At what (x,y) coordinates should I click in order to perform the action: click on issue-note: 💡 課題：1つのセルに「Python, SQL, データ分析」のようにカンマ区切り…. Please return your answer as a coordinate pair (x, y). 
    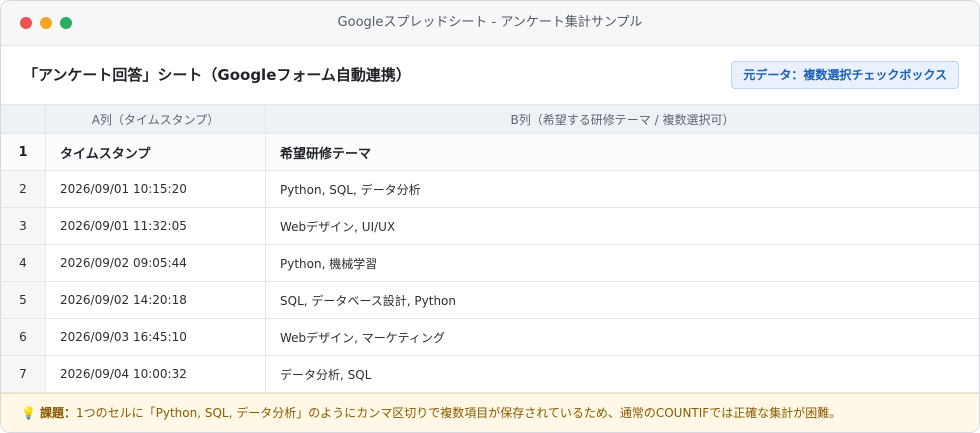
    Looking at the image, I should click on (490, 412).